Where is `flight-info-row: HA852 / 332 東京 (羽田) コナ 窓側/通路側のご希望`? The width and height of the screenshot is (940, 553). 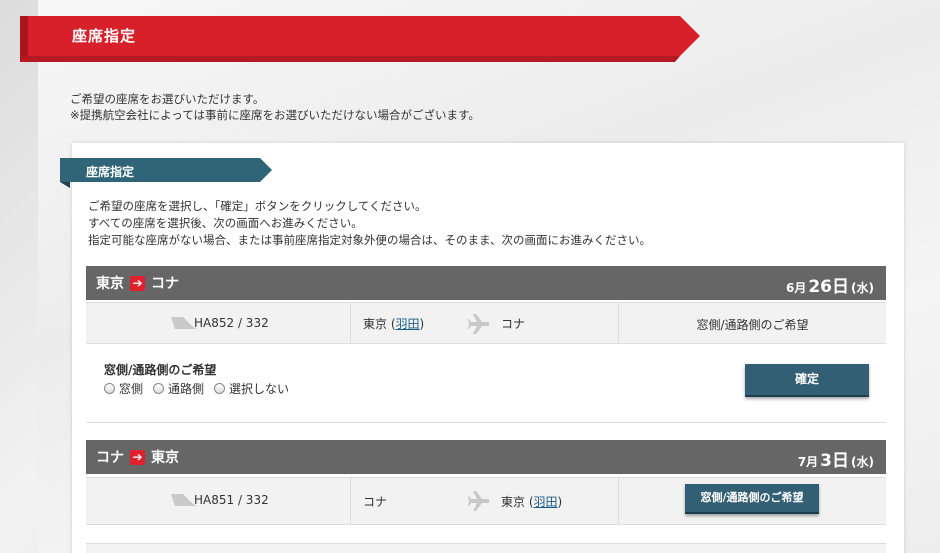
flight-info-row: HA852 / 332 東京 (羽田) コナ 窓側/通路側のご希望 is located at coordinates (486, 323).